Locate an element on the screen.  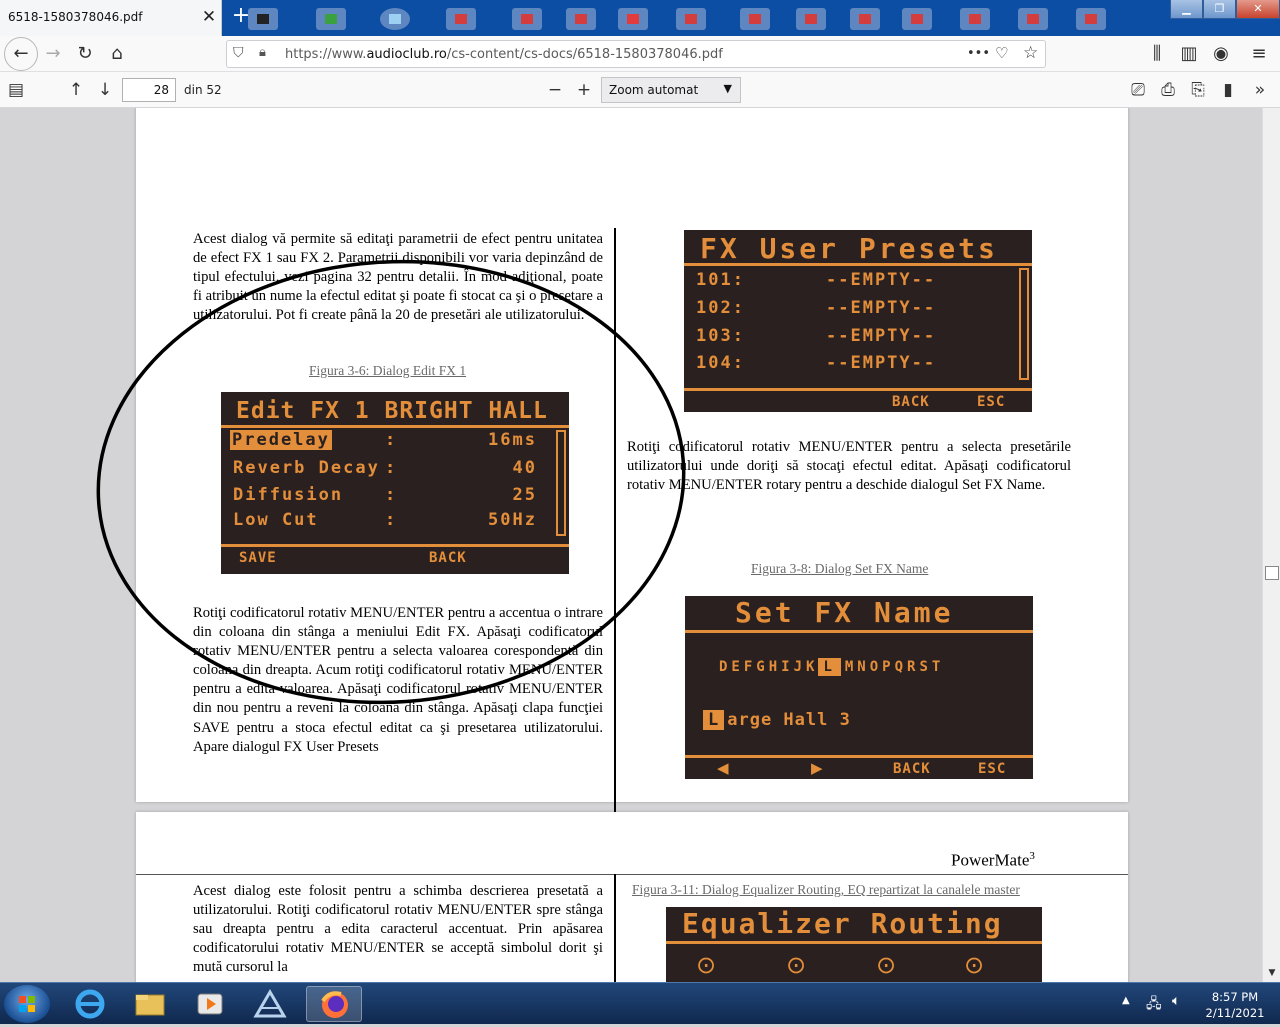
tab-strip: 6518-1580378046.pdf ✕ + ▁ ❐ ✕ is located at coordinates (640, 18).